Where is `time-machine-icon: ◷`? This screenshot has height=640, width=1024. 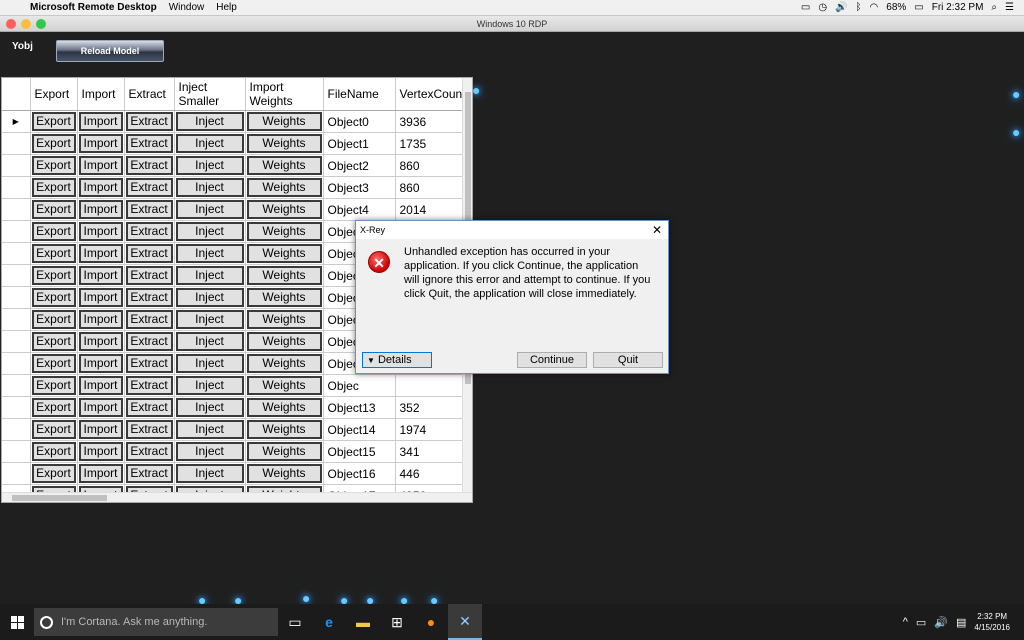
time-machine-icon: ◷ is located at coordinates (822, 7).